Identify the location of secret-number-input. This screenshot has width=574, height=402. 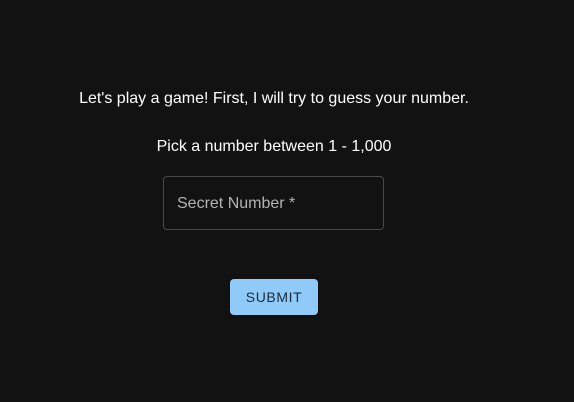
(273, 203).